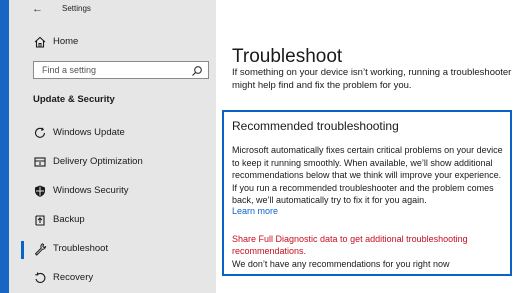  What do you see at coordinates (112, 43) in the screenshot?
I see `sidebar-item-home: Home` at bounding box center [112, 43].